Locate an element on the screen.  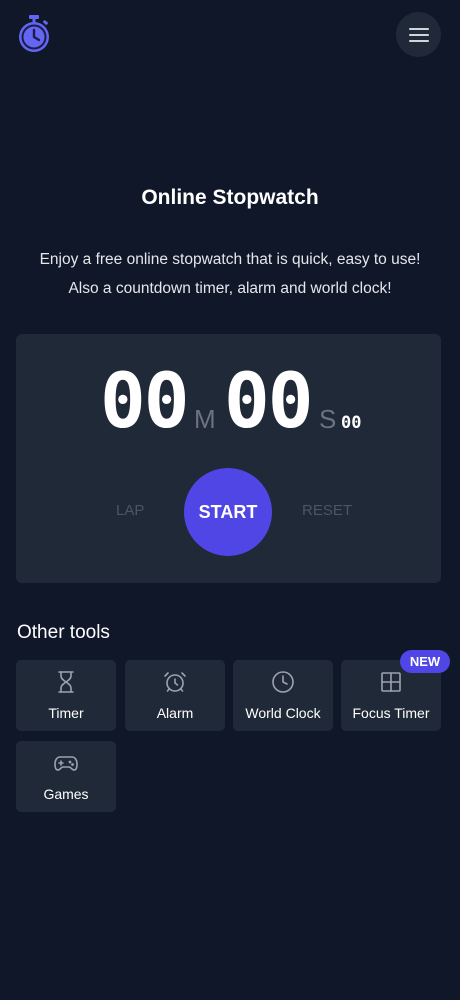
grid-icon is located at coordinates (391, 683).